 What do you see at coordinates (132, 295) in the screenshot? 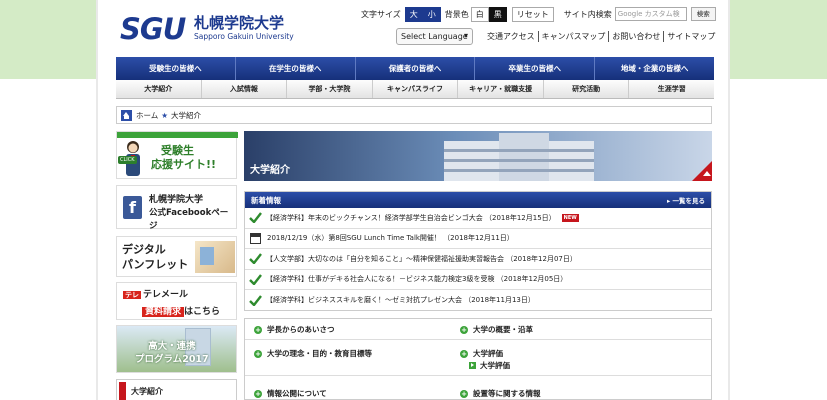
I see `telemail-logo-mark: テレ` at bounding box center [132, 295].